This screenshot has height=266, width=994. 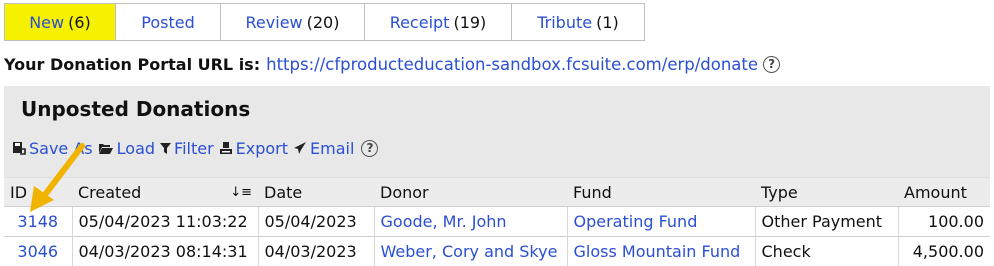 I want to click on export-icon, so click(x=226, y=148).